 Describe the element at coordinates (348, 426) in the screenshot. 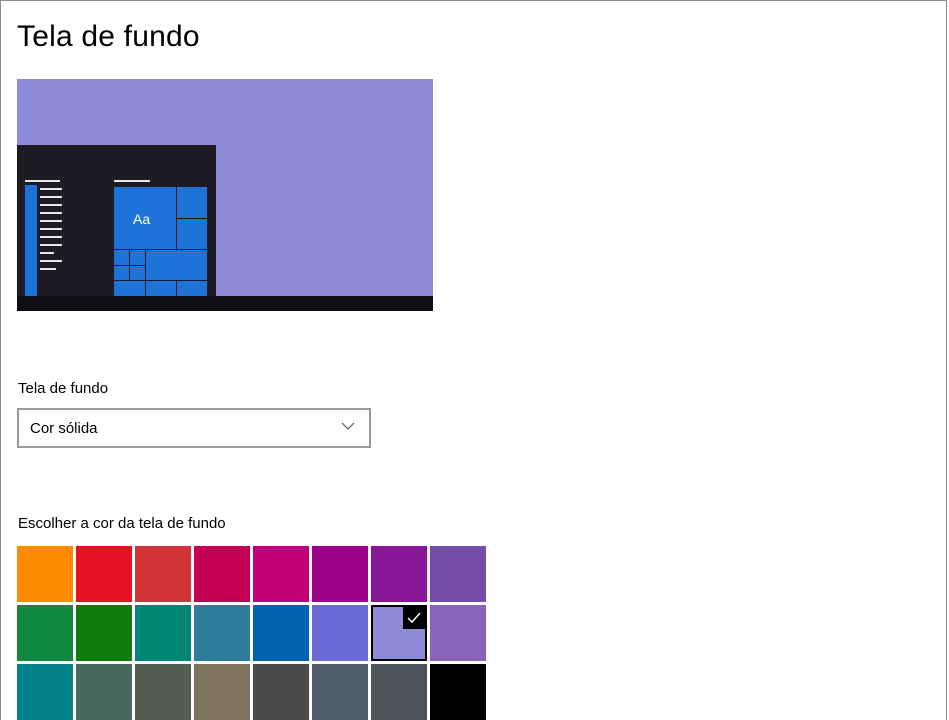

I see `chevron-down-icon` at that location.